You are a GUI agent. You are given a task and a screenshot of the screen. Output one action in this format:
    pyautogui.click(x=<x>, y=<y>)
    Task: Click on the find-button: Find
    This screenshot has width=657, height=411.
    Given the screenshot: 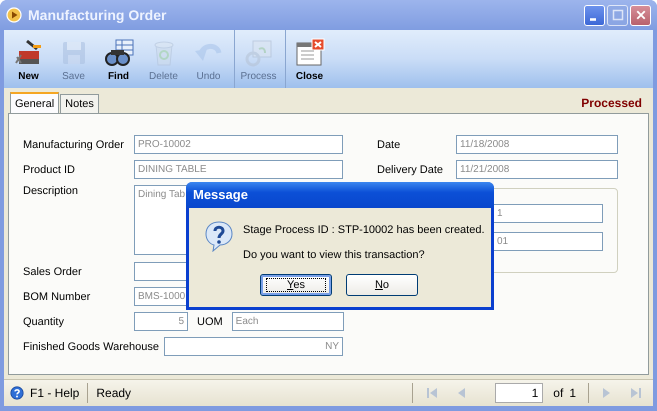 What is the action you would take?
    pyautogui.click(x=118, y=59)
    